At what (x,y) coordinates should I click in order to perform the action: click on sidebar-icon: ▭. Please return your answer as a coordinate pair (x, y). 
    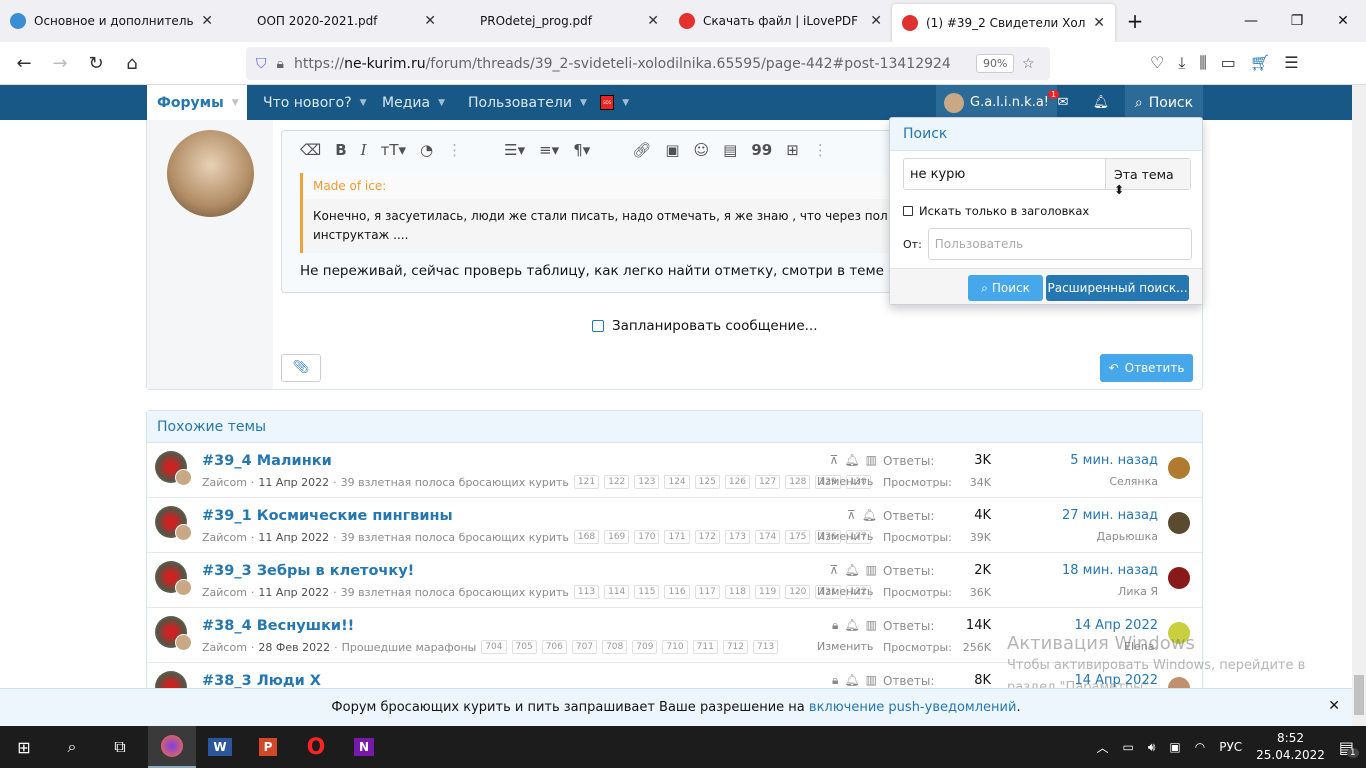
    Looking at the image, I should click on (1228, 63).